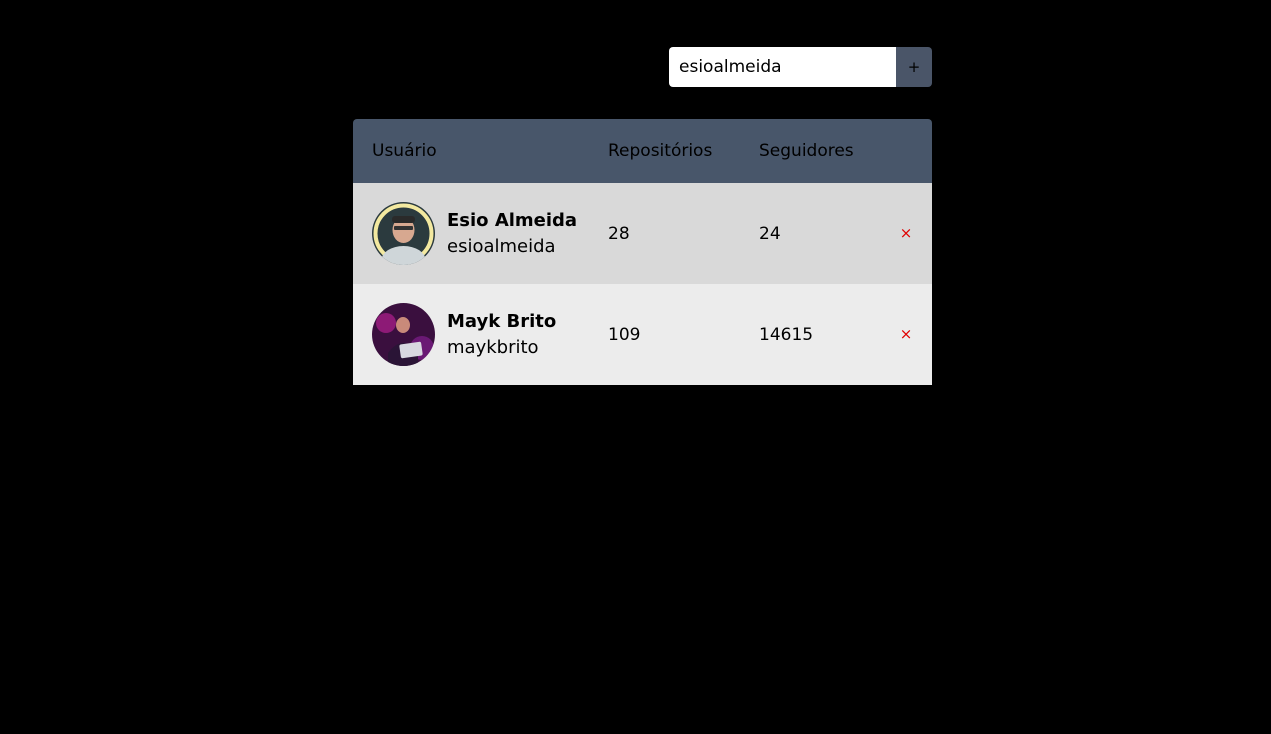  I want to click on table-row: Esio Almeida esioalmeida 28 24 ×, so click(642, 233).